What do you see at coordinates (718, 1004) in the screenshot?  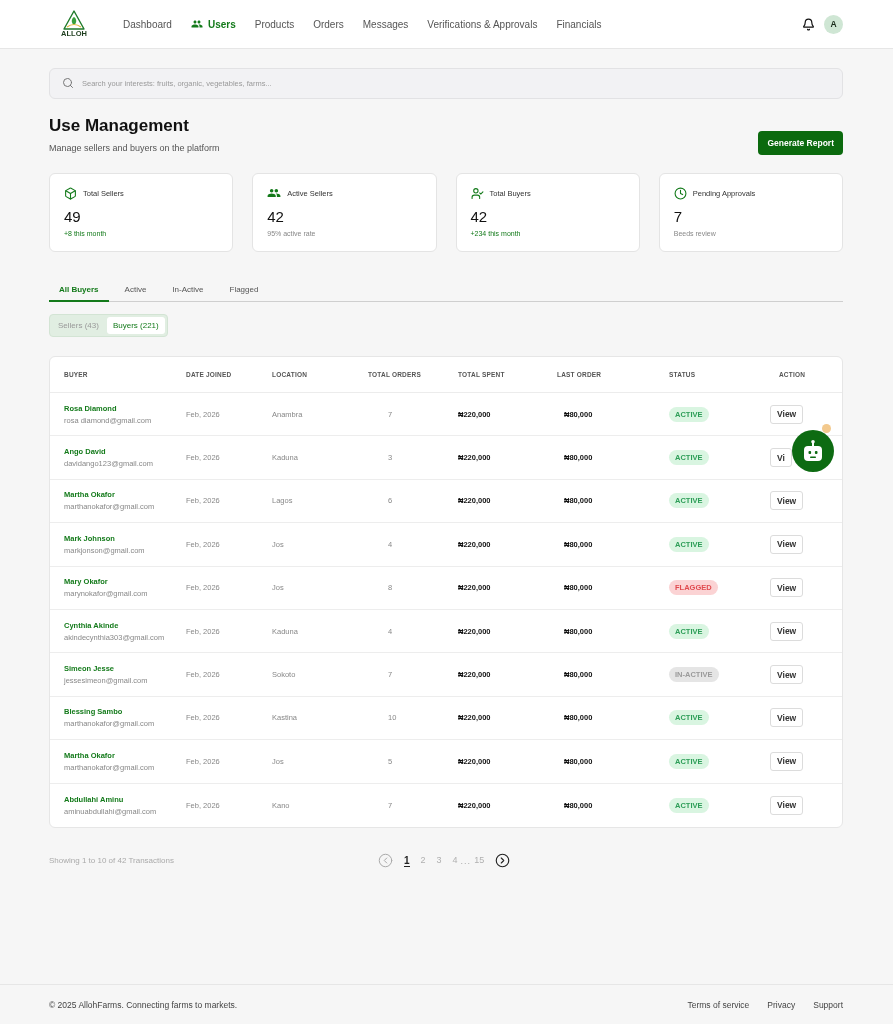 I see `footer-link: Terms of service` at bounding box center [718, 1004].